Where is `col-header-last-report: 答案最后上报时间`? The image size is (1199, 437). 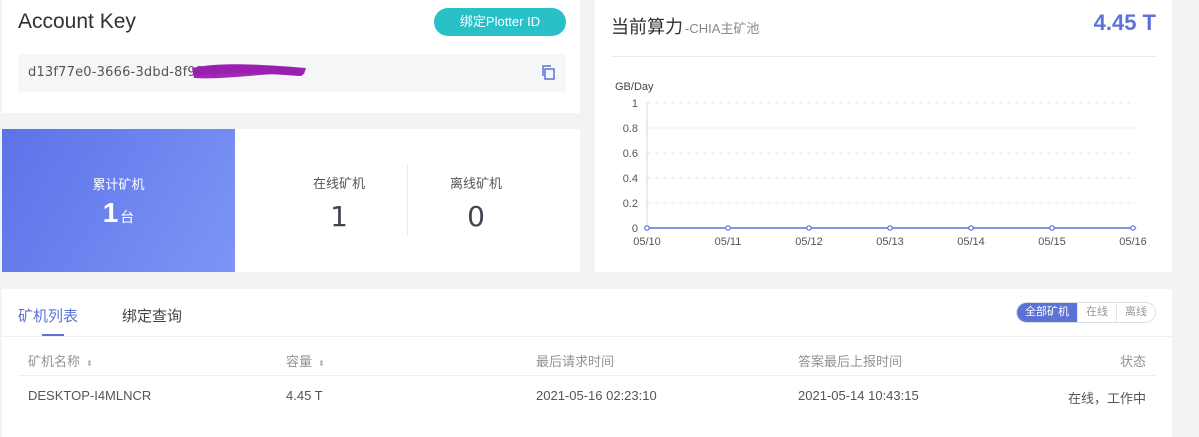
col-header-last-report: 答案最后上报时间 is located at coordinates (850, 361).